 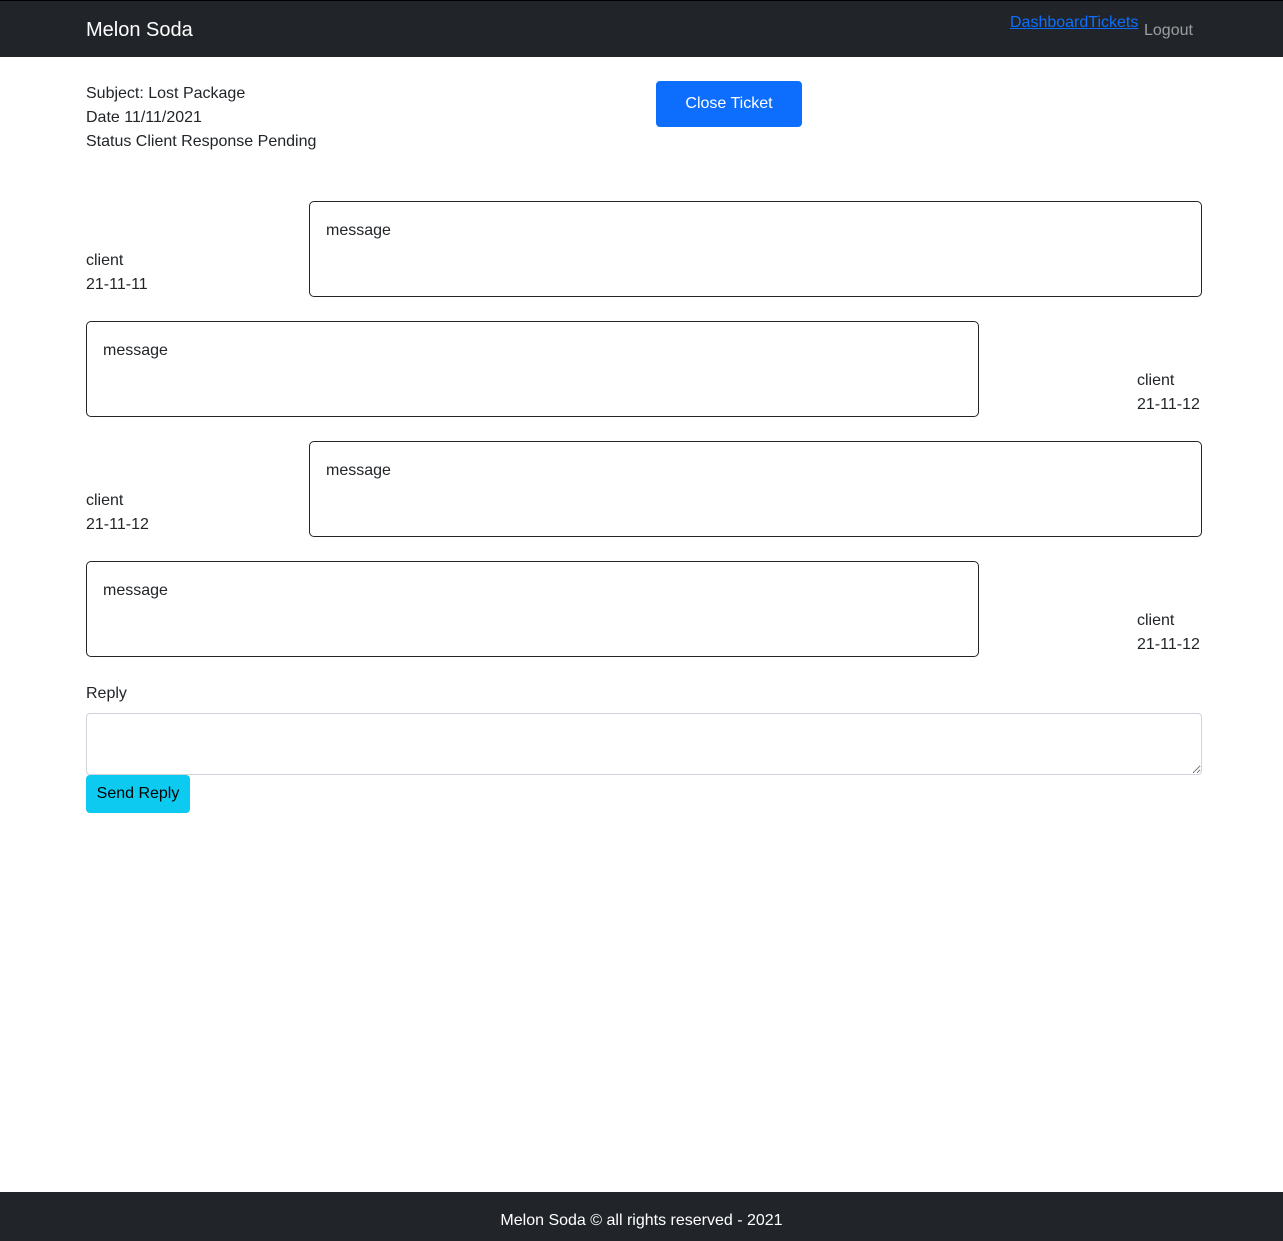 I want to click on ticket-subject: Subject: Lost Package, so click(x=166, y=93).